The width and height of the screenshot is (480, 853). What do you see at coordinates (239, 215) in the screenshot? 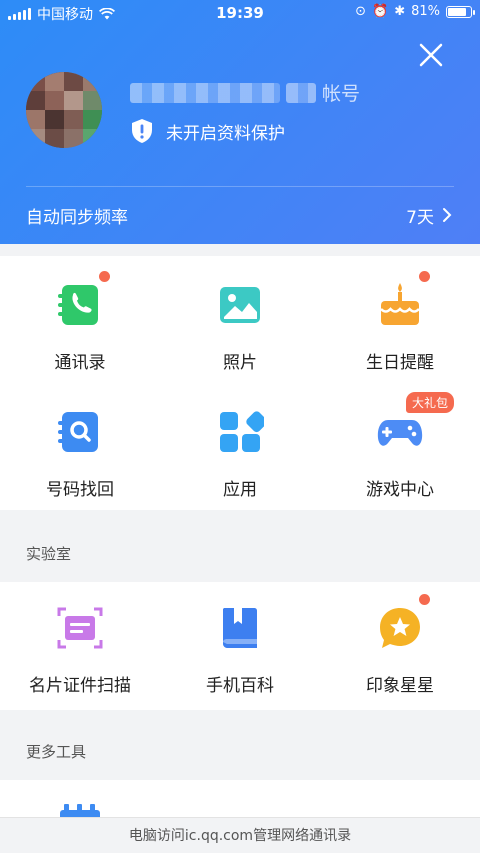
I see `sync-frequency-row: 自动同步频率 7天` at bounding box center [239, 215].